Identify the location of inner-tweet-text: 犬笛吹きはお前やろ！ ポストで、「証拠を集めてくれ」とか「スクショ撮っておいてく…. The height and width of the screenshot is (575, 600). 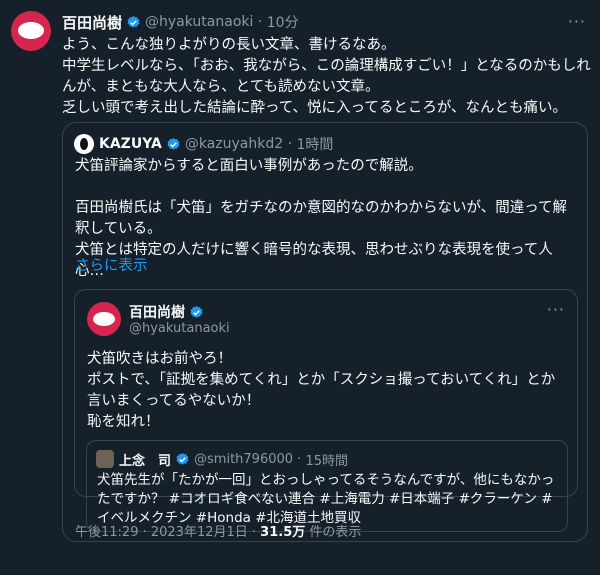
(321, 390).